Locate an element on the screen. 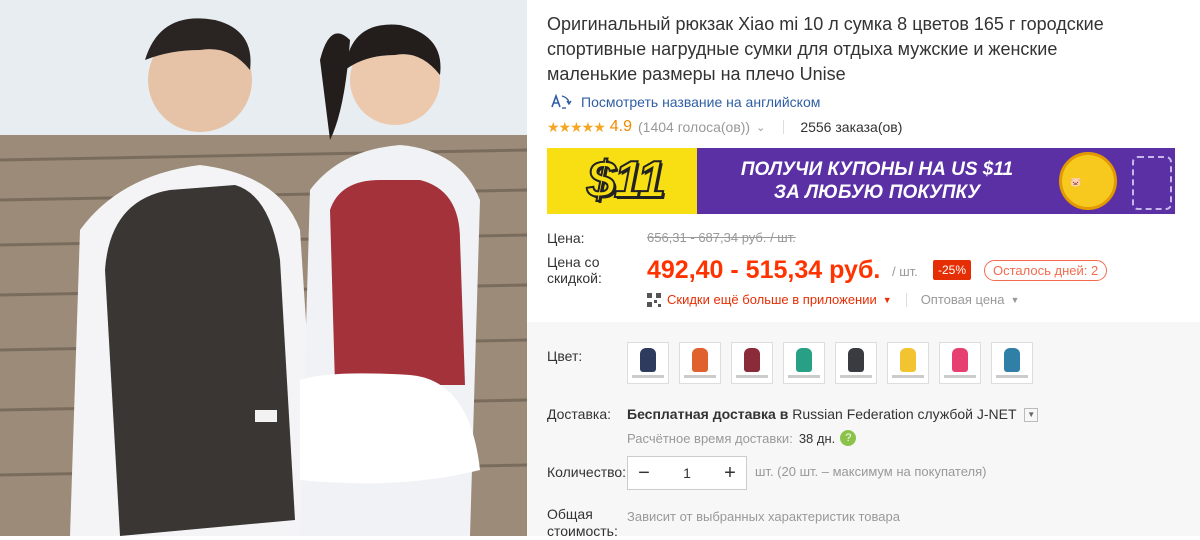 Image resolution: width=1200 pixels, height=540 pixels. shipping-free-text: Бесплатная доставка в is located at coordinates (708, 414).